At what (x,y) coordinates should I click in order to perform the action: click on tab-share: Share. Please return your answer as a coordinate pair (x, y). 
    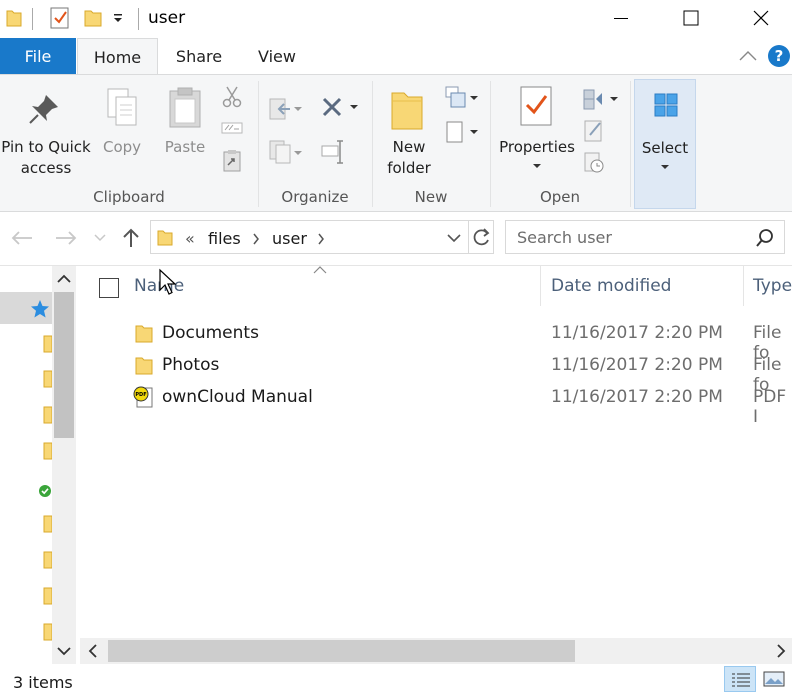
    Looking at the image, I should click on (199, 56).